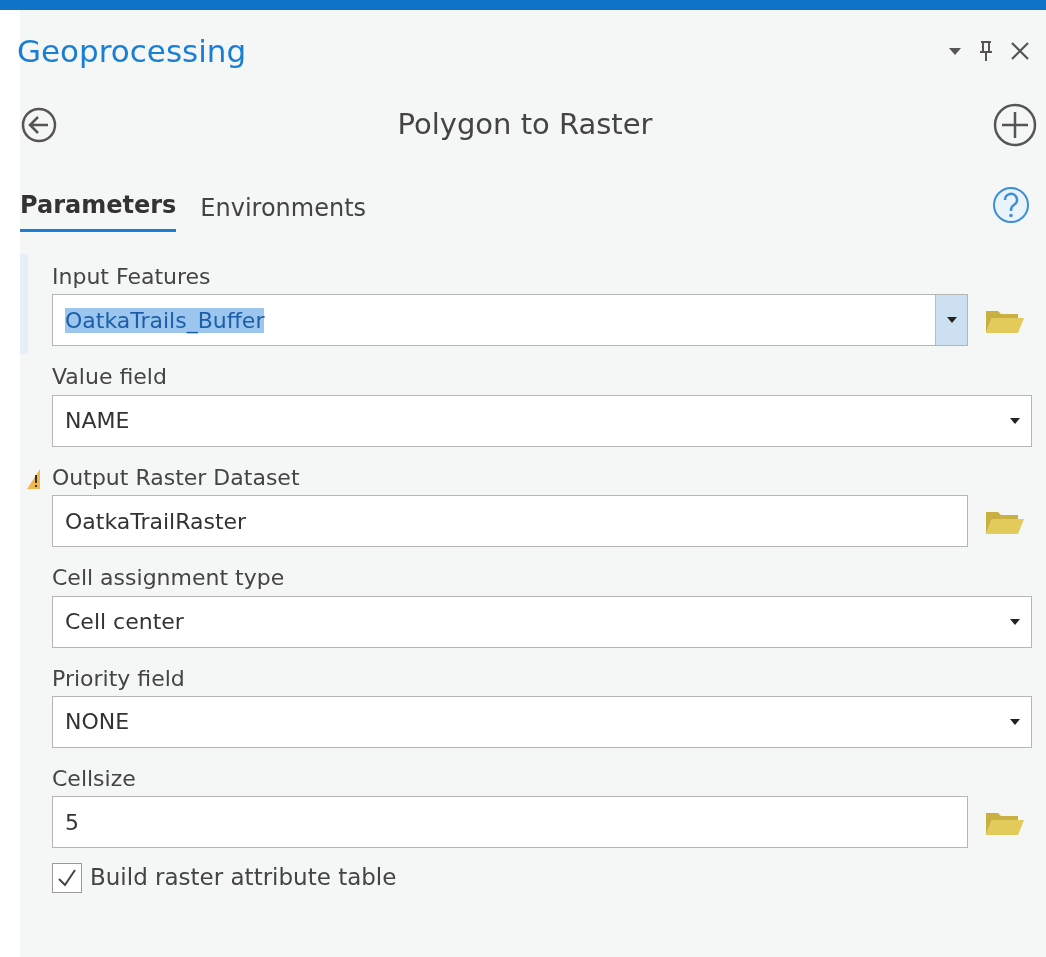 The height and width of the screenshot is (957, 1046). What do you see at coordinates (243, 878) in the screenshot?
I see `checkbox-label: Build raster attribute table` at bounding box center [243, 878].